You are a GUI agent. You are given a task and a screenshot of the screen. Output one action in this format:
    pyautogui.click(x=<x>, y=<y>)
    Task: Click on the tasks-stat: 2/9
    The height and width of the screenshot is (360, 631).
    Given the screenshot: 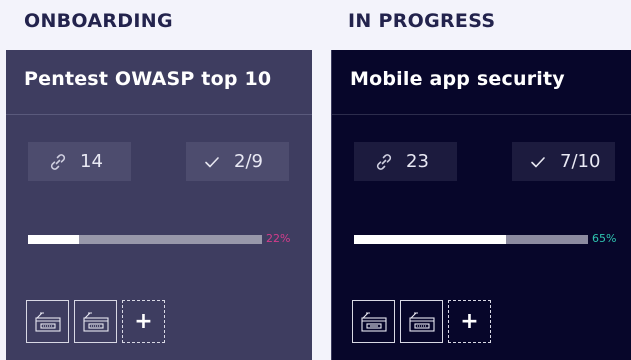 What is the action you would take?
    pyautogui.click(x=237, y=161)
    